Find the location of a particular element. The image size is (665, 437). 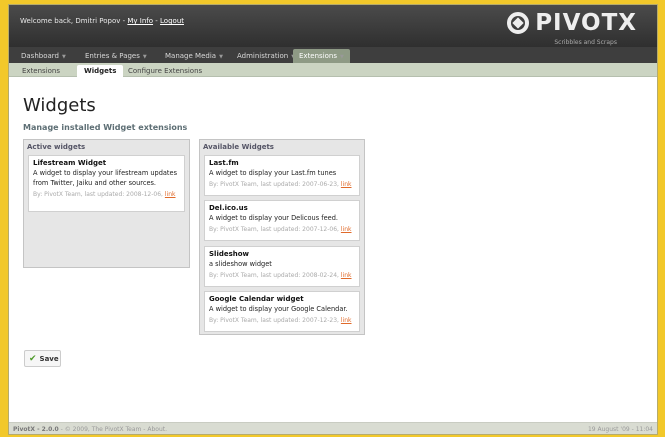

widget-description: A widget to display your Delicous feed. is located at coordinates (273, 218).